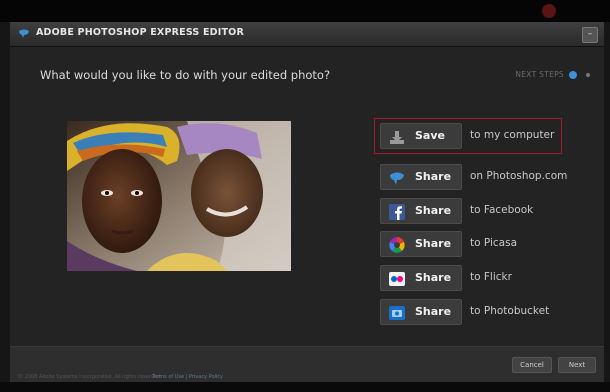  What do you see at coordinates (433, 277) in the screenshot?
I see `share-flickr-label: Share` at bounding box center [433, 277].